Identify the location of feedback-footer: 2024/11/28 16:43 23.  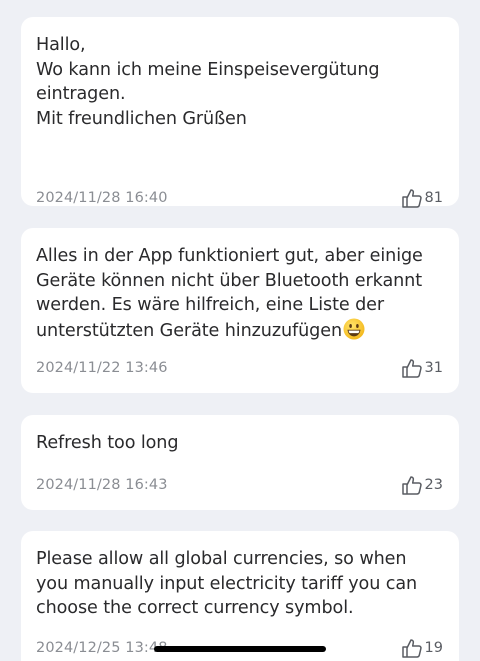
(239, 485).